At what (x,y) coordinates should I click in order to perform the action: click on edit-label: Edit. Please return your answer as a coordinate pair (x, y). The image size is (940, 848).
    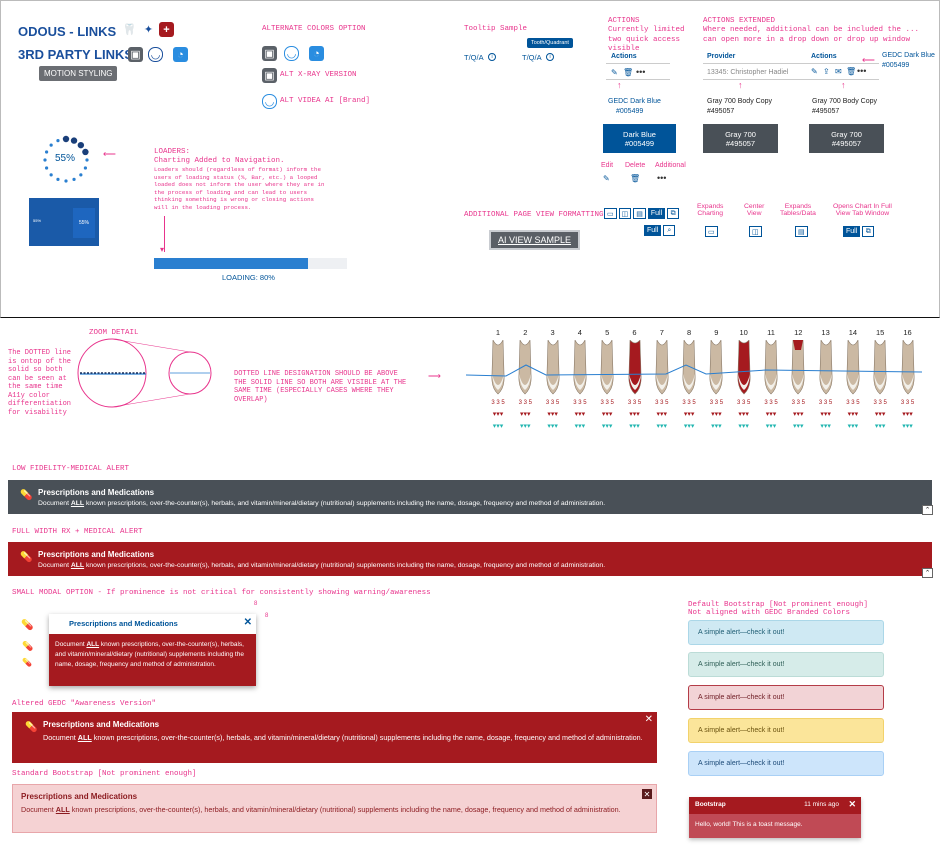
    Looking at the image, I should click on (607, 165).